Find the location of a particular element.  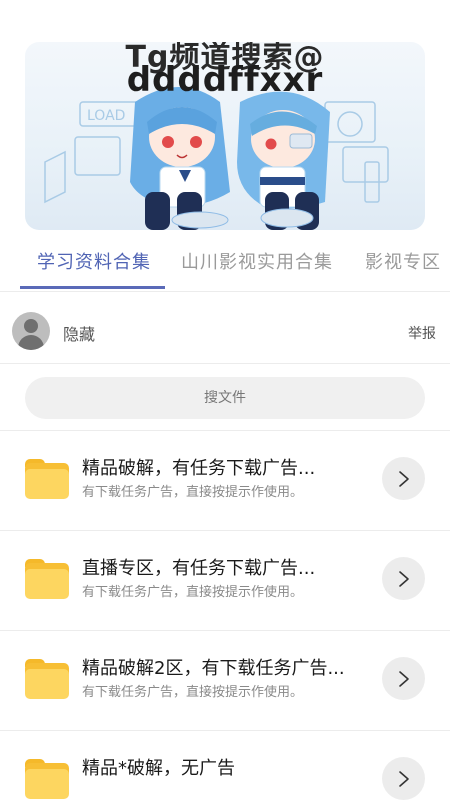

list-item: 精品*破解，无广告 is located at coordinates (225, 765).